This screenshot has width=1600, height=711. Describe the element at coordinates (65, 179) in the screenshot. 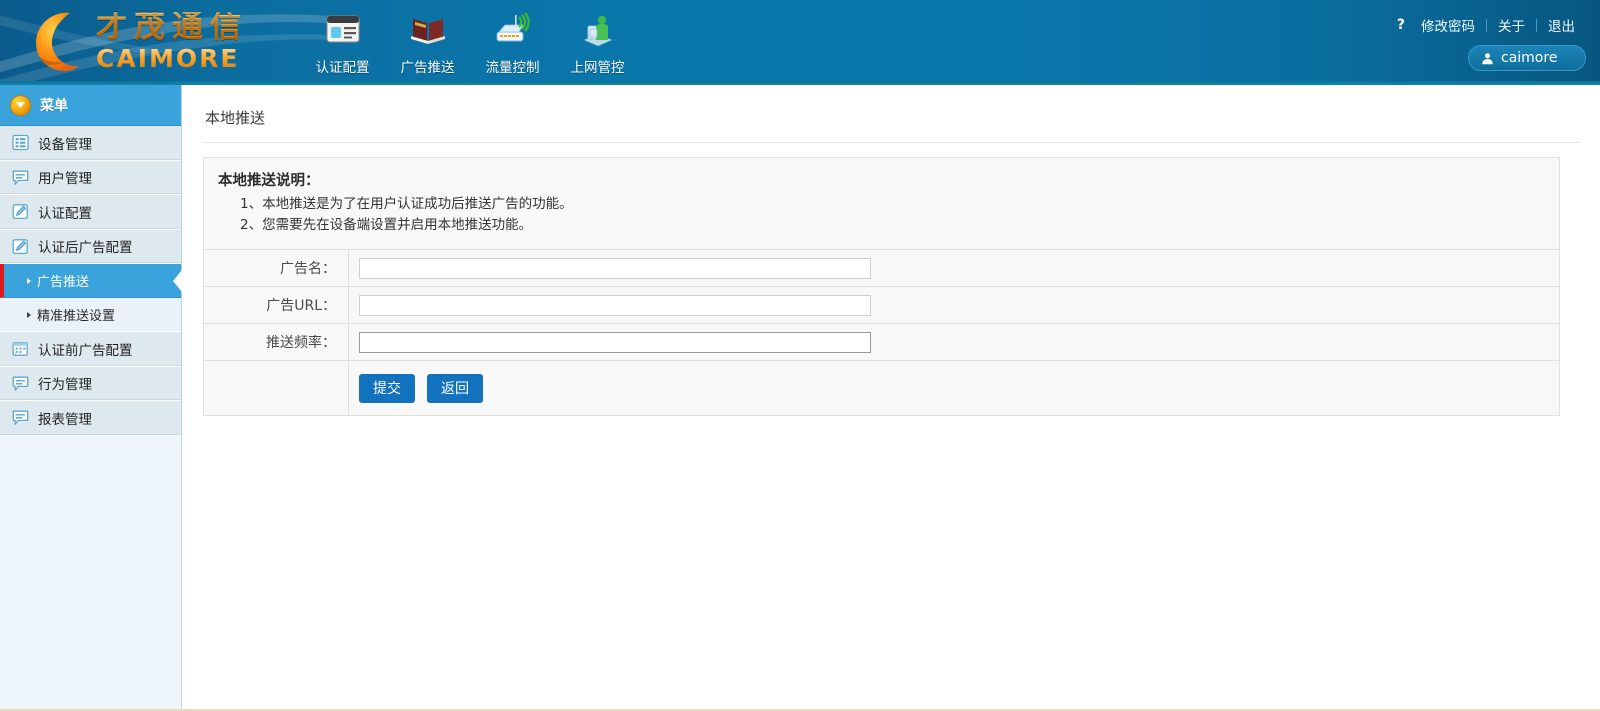

I see `sidebar-item-label: 用户管理` at that location.